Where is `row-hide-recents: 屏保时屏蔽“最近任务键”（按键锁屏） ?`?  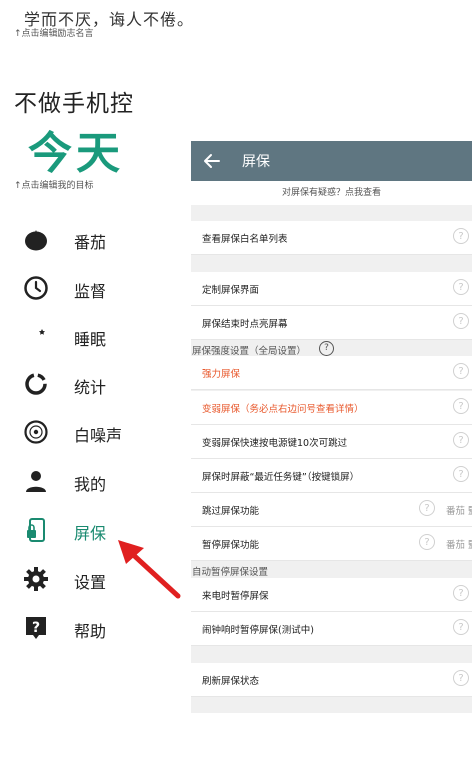
row-hide-recents: 屏保时屏蔽“最近任务键”（按键锁屏） ? is located at coordinates (331, 476).